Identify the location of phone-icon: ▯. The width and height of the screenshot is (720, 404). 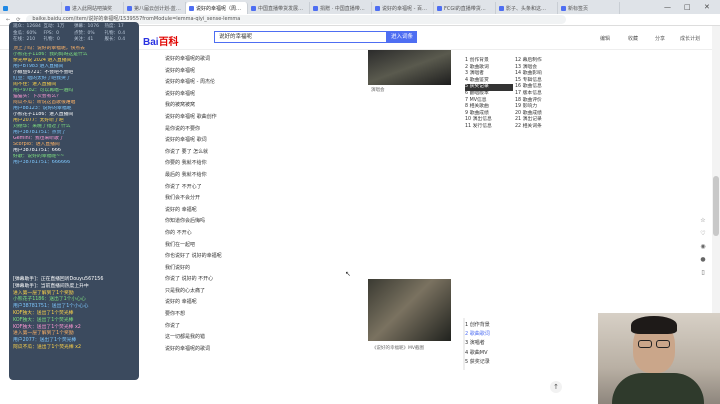
(703, 272).